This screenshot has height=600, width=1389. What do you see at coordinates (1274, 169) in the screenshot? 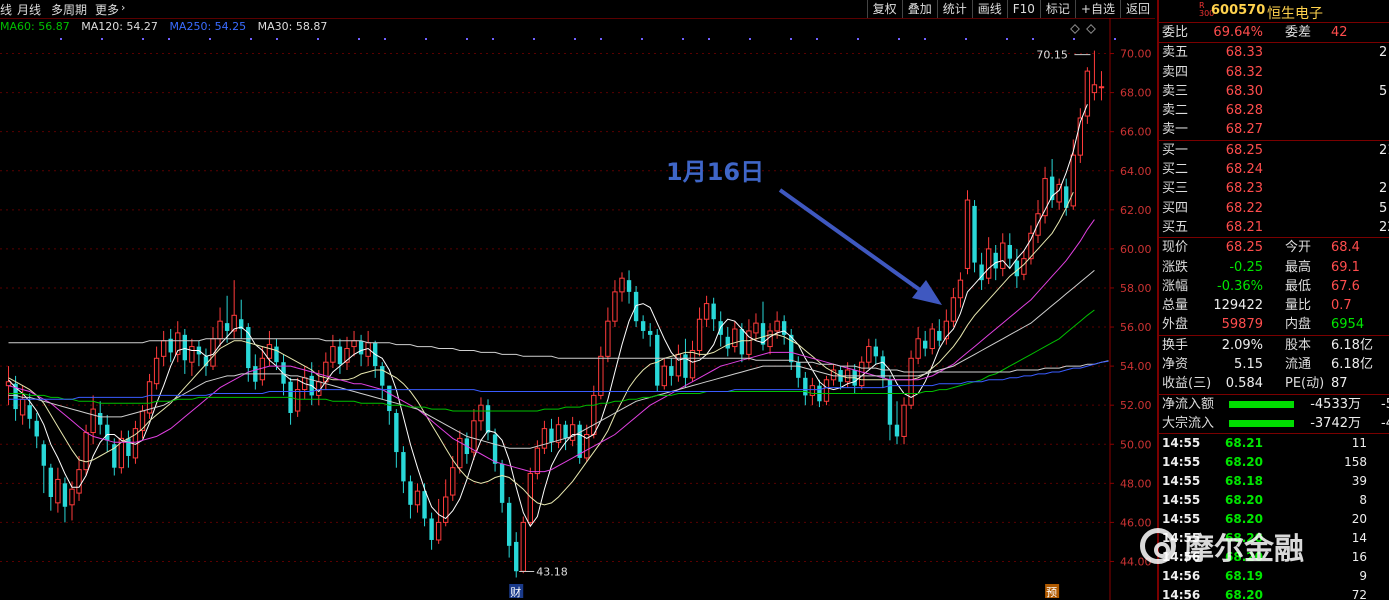
I see `bid-row: 买二 68.24` at bounding box center [1274, 169].